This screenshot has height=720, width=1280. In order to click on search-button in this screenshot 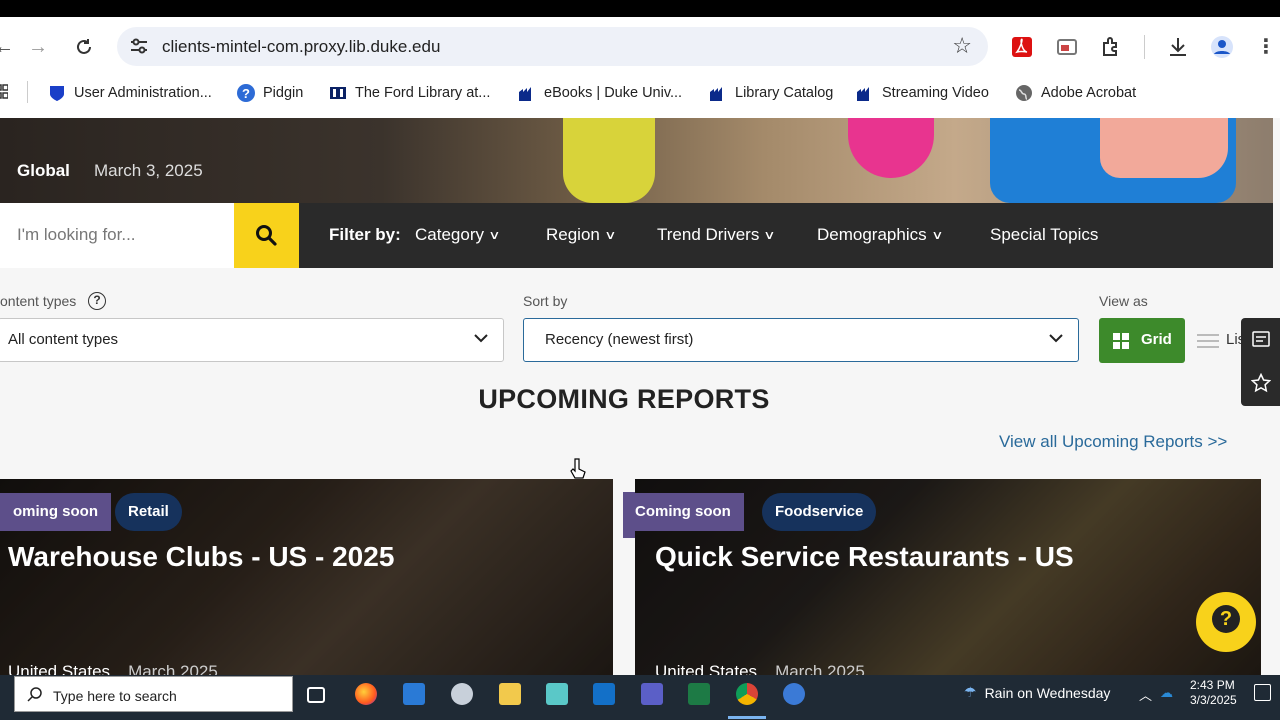, I will do `click(266, 235)`.